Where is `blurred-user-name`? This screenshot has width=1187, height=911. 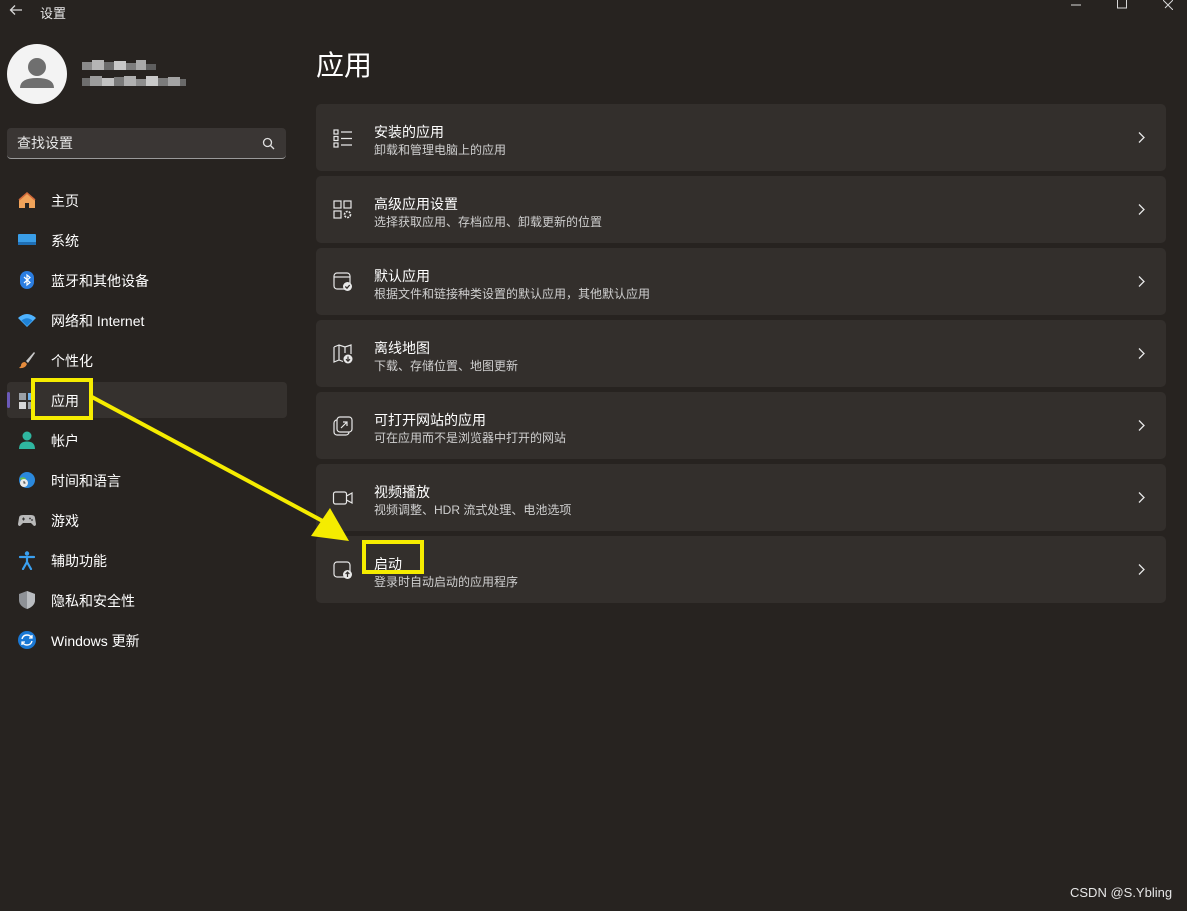
blurred-user-name is located at coordinates (134, 73).